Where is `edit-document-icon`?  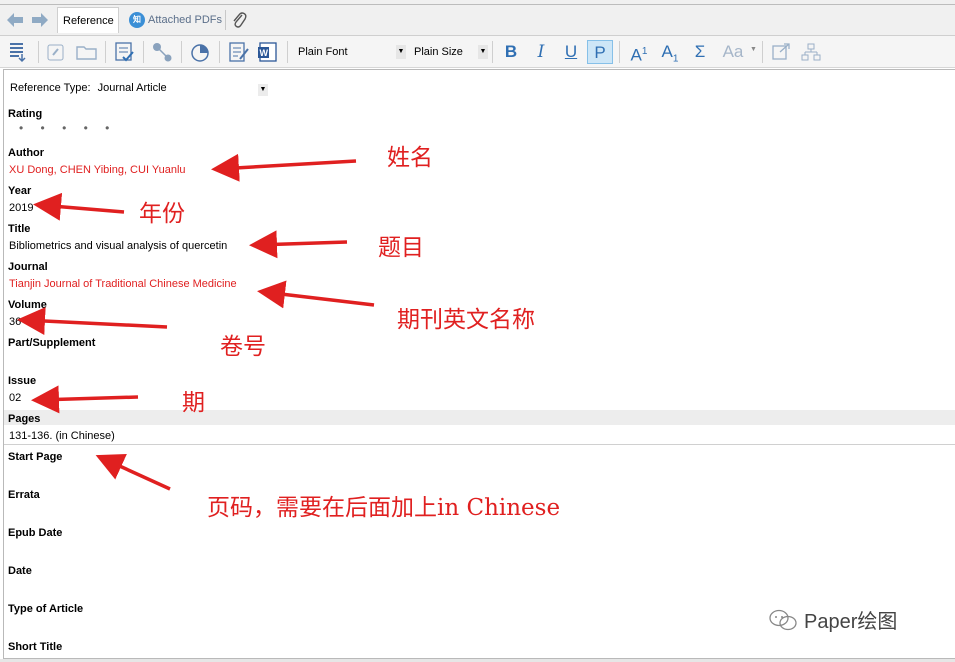
edit-document-icon is located at coordinates (239, 52).